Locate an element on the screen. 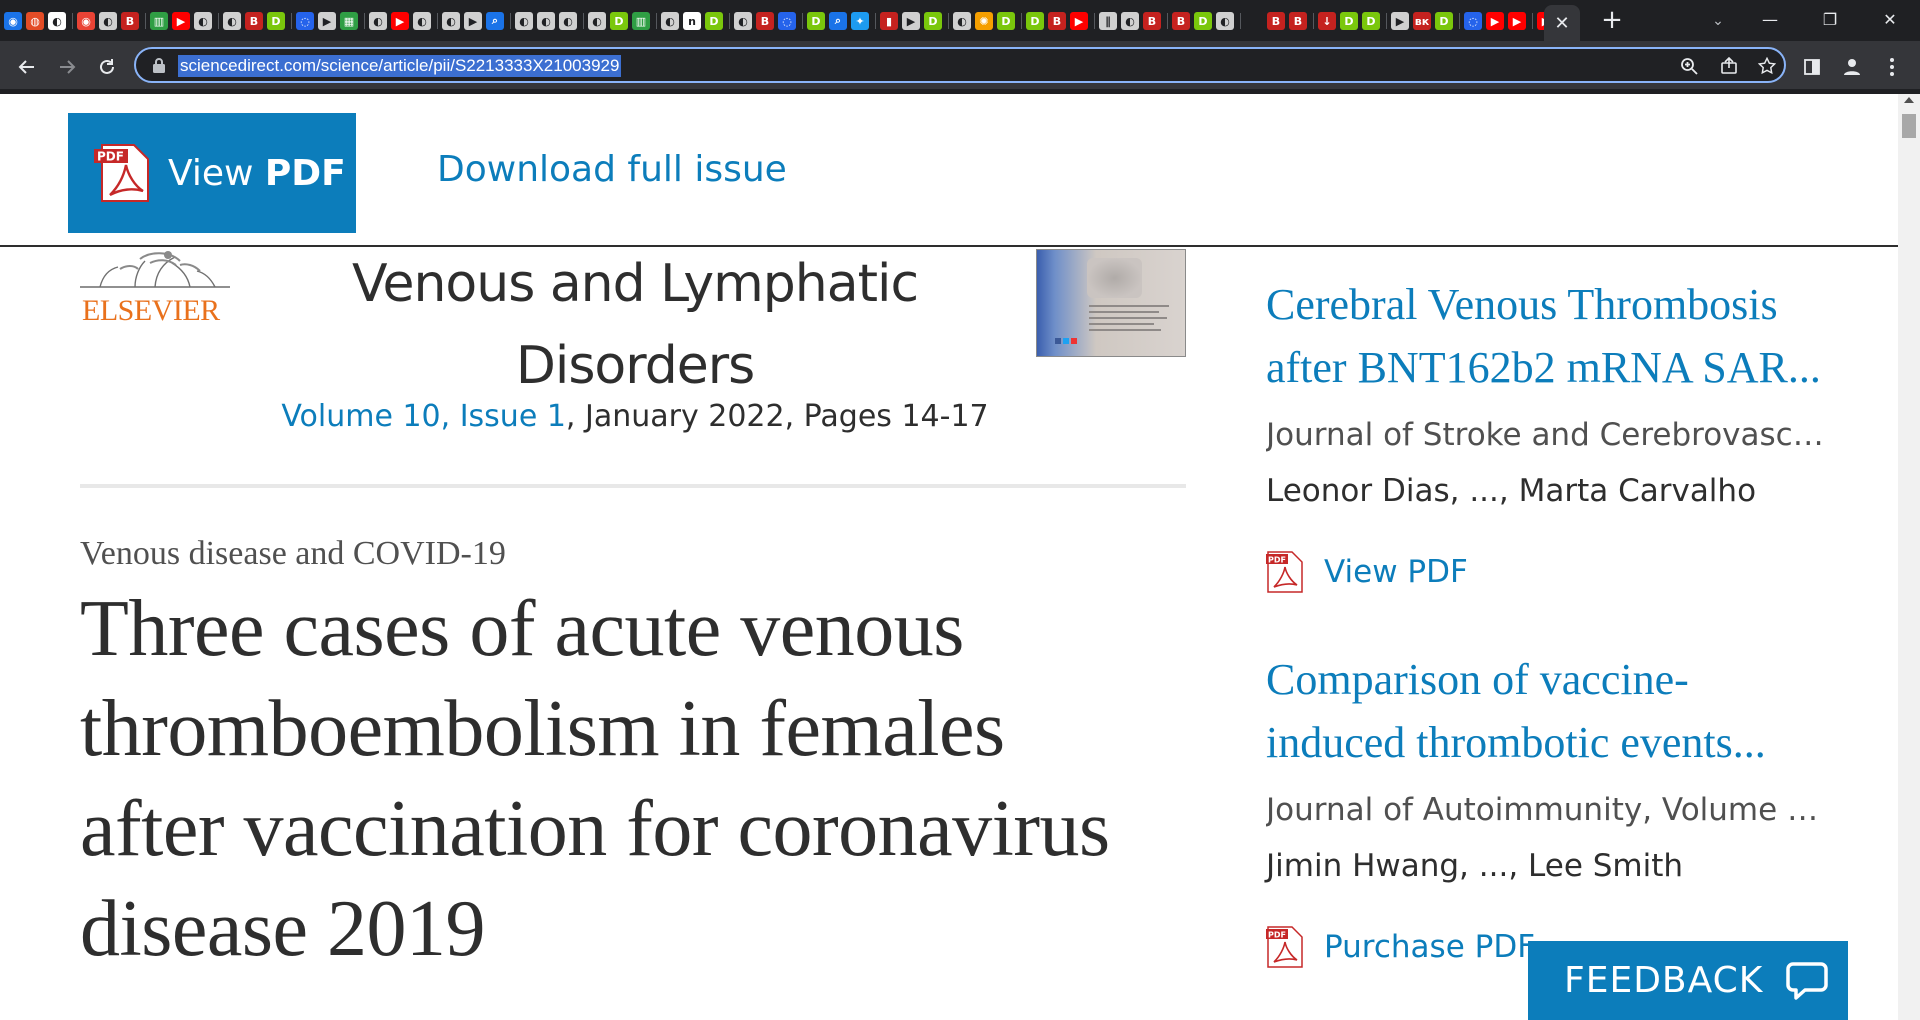  purchase-pdf-label: Purchase PDF is located at coordinates (1429, 947).